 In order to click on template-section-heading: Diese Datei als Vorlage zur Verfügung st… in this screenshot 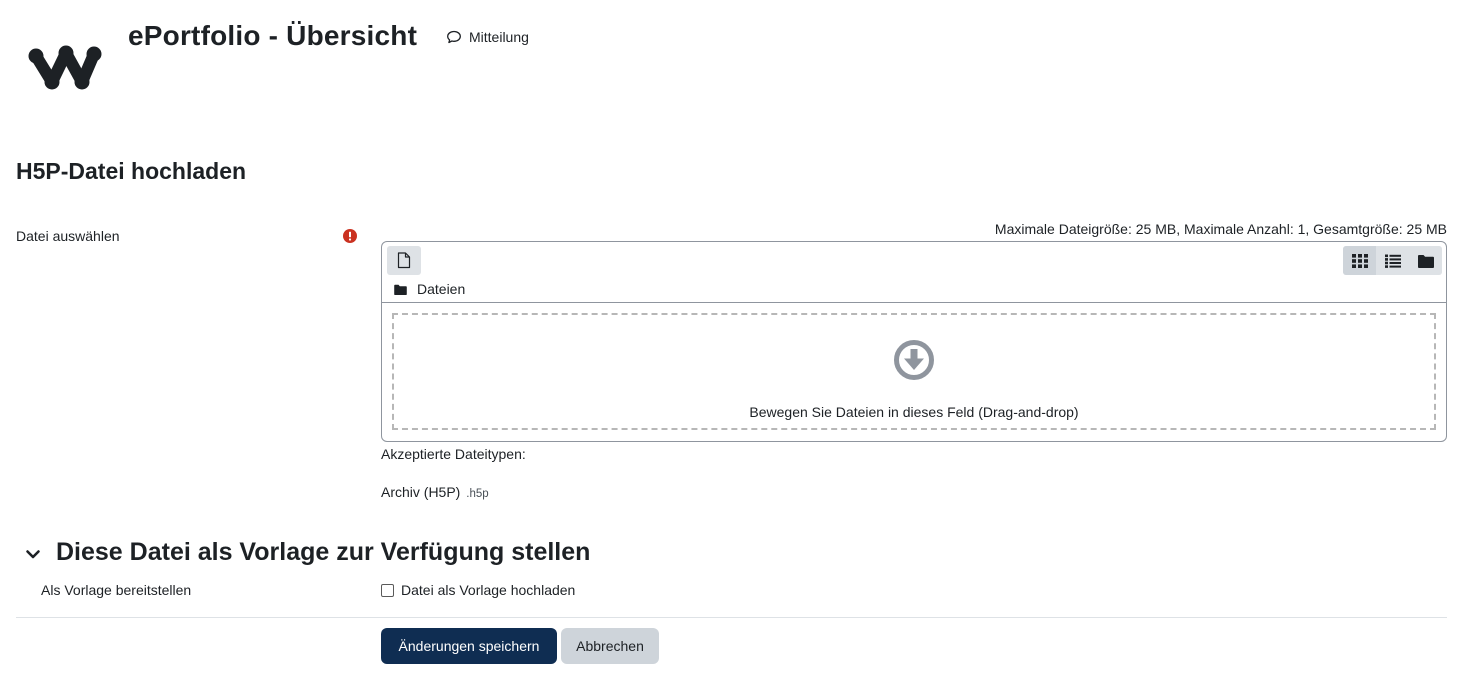, I will do `click(323, 552)`.